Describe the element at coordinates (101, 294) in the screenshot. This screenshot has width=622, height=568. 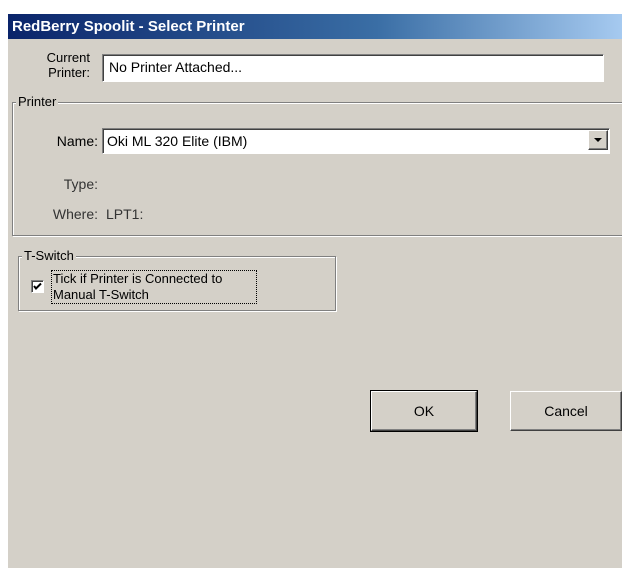
I see `tswitch-label-line2: Manual T-Switch` at that location.